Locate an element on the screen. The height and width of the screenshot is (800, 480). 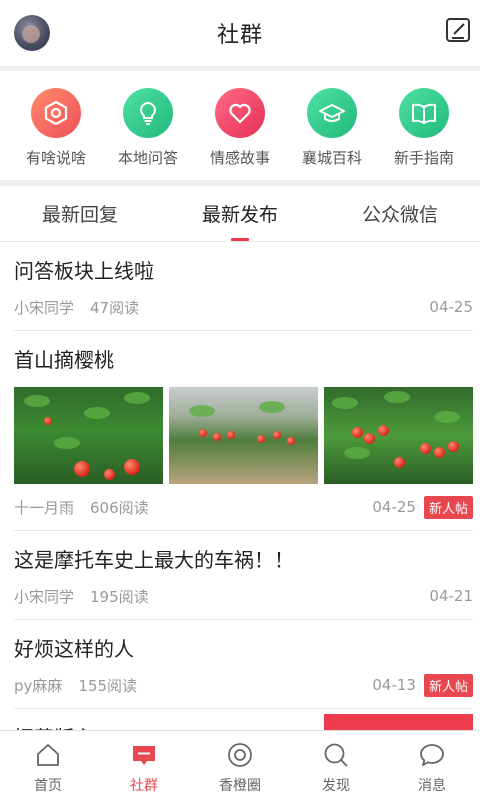
post-title: 这是摩托车史上最大的车祸！！ is located at coordinates (154, 560).